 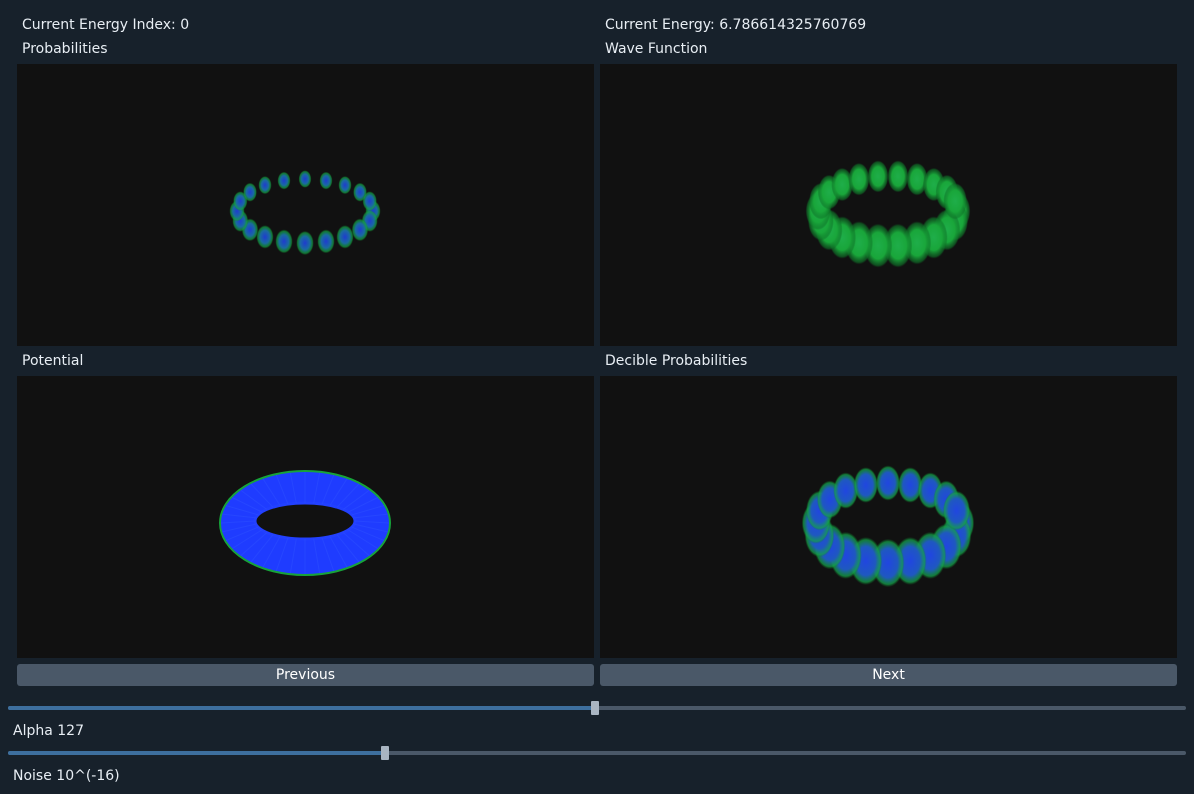 I want to click on noise-slider-fill, so click(x=196, y=753).